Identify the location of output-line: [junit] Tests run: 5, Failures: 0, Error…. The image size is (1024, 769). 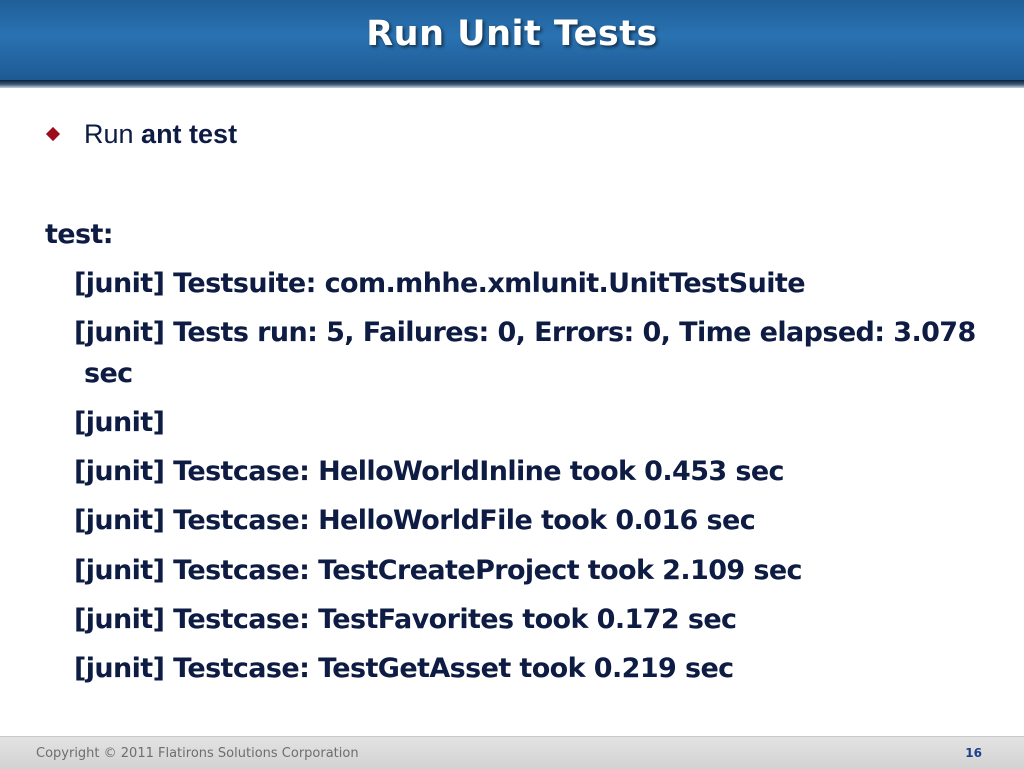
(525, 332).